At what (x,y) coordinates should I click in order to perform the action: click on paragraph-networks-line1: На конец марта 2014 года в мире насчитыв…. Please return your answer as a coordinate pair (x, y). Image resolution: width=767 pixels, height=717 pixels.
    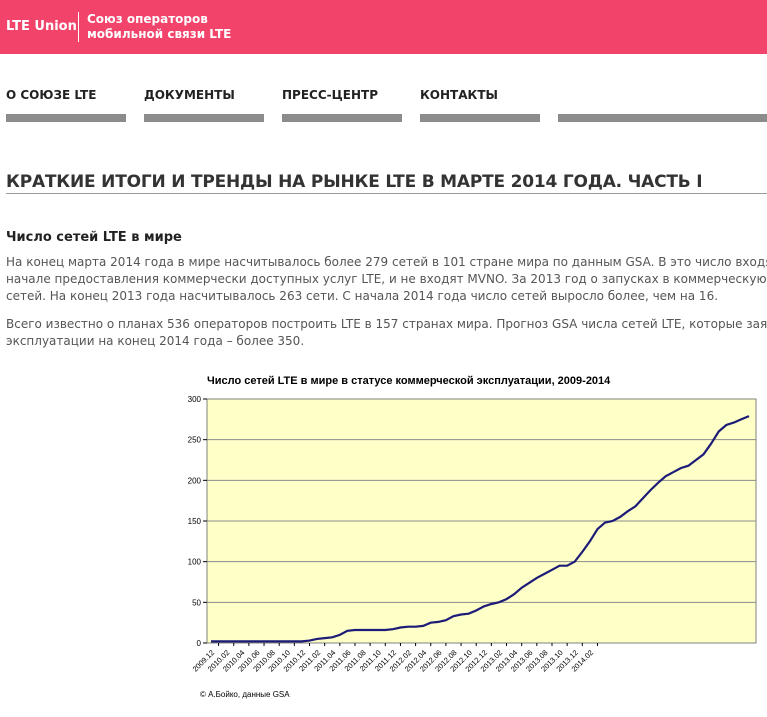
    Looking at the image, I should click on (386, 262).